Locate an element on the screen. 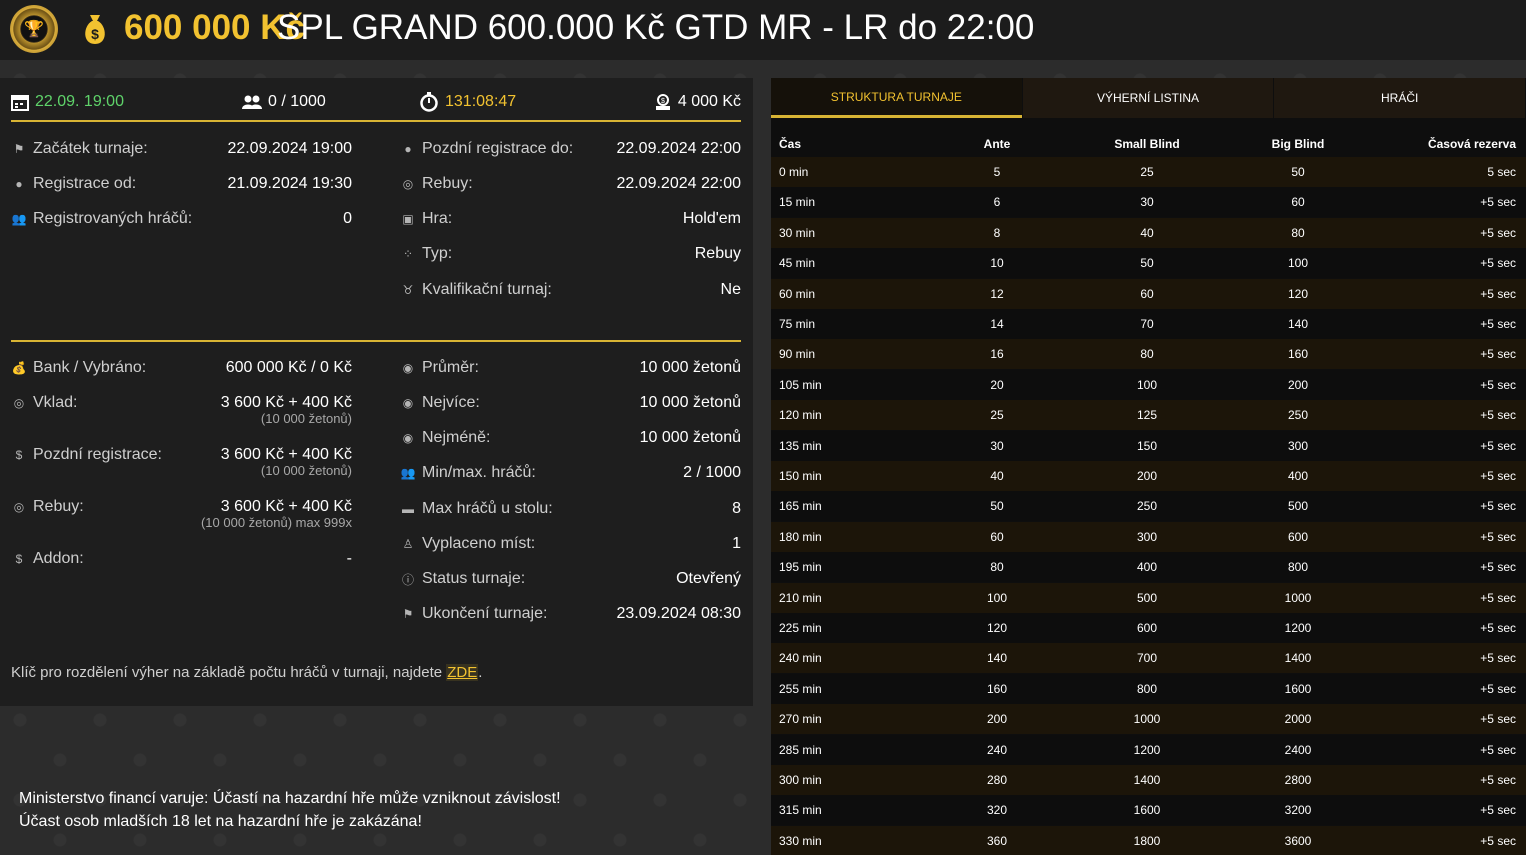 The height and width of the screenshot is (855, 1526). info-row: 👥 Min/max. hráčů: 2 / 1000 is located at coordinates (570, 473).